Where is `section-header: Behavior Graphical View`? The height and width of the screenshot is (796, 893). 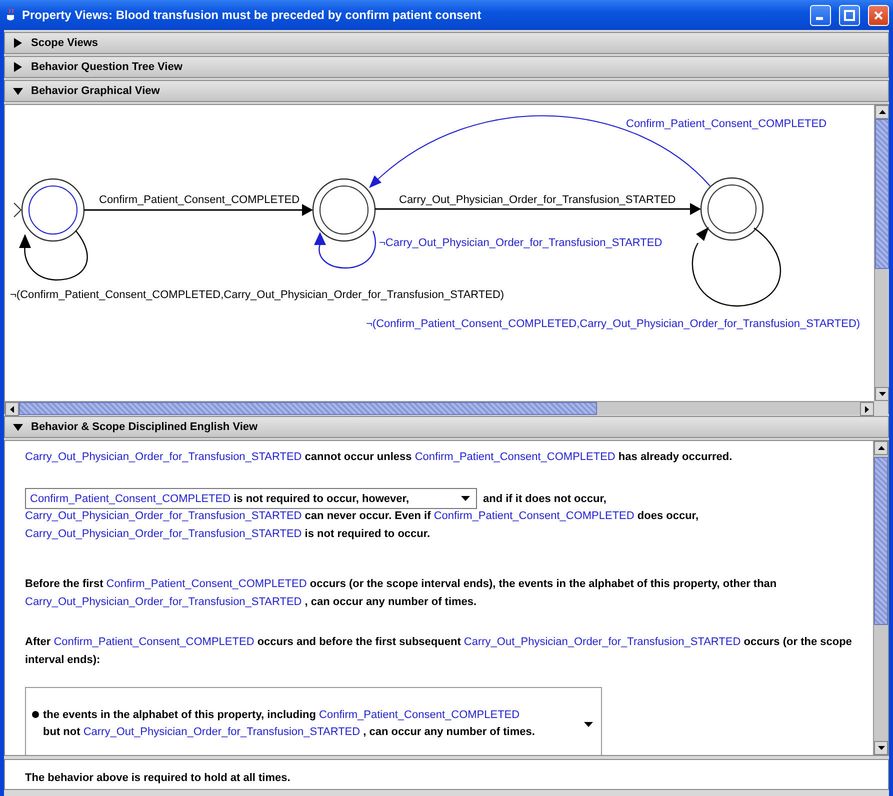
section-header: Behavior Graphical View is located at coordinates (446, 91).